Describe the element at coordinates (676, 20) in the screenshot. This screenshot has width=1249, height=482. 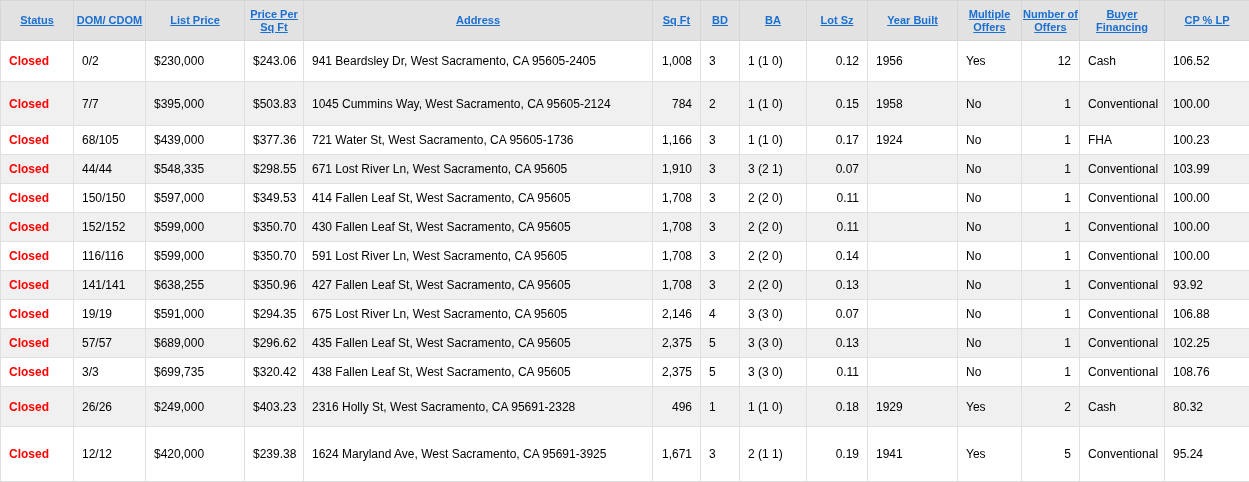
I see `sort-link: Sq Ft` at that location.